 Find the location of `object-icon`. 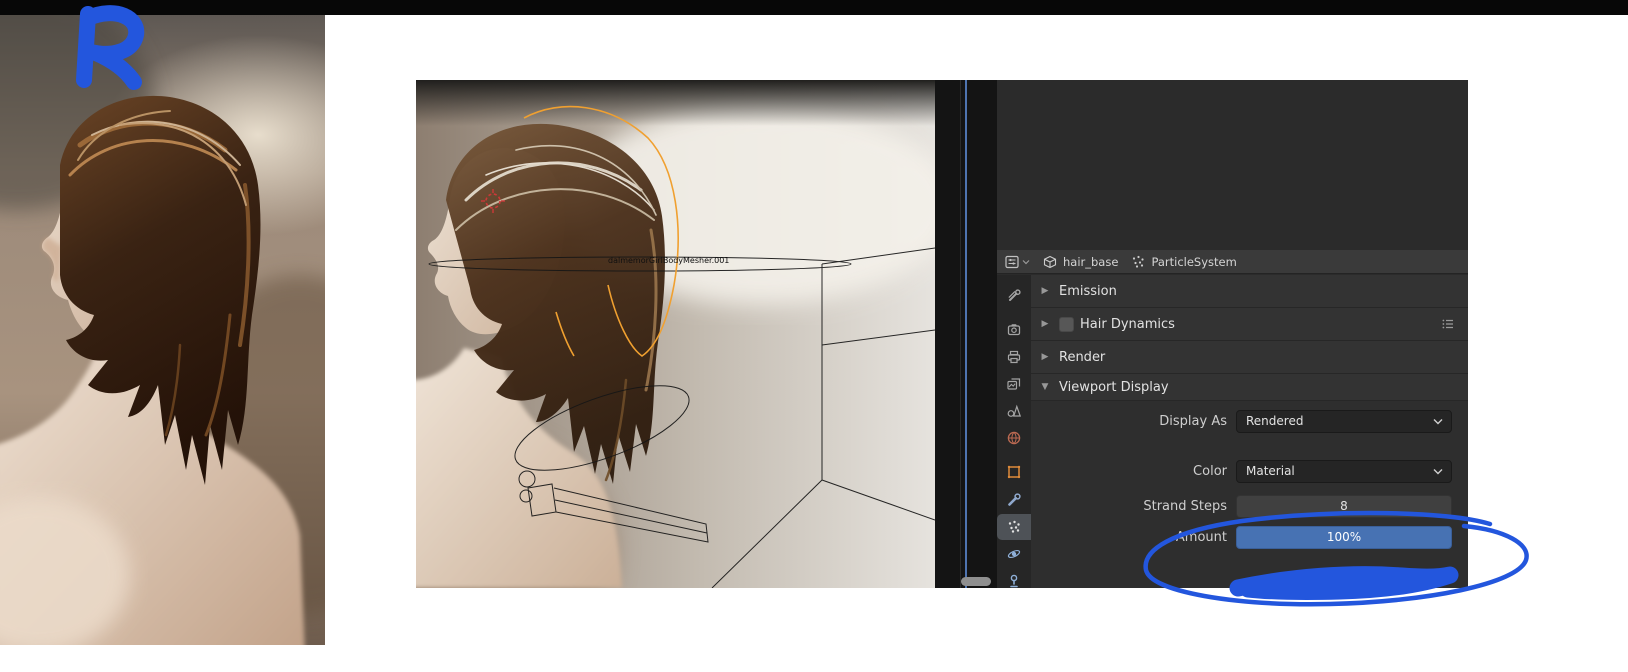

object-icon is located at coordinates (1014, 472).